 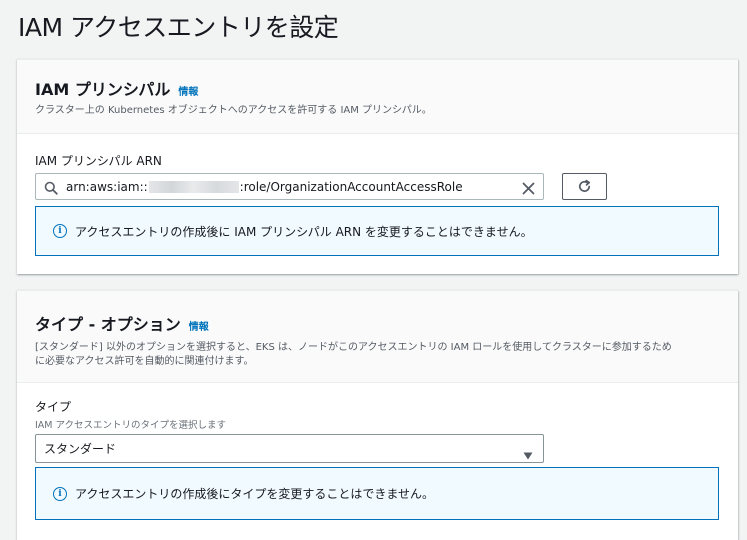 I want to click on type-panel-title: タイプ - オプション, so click(x=108, y=324).